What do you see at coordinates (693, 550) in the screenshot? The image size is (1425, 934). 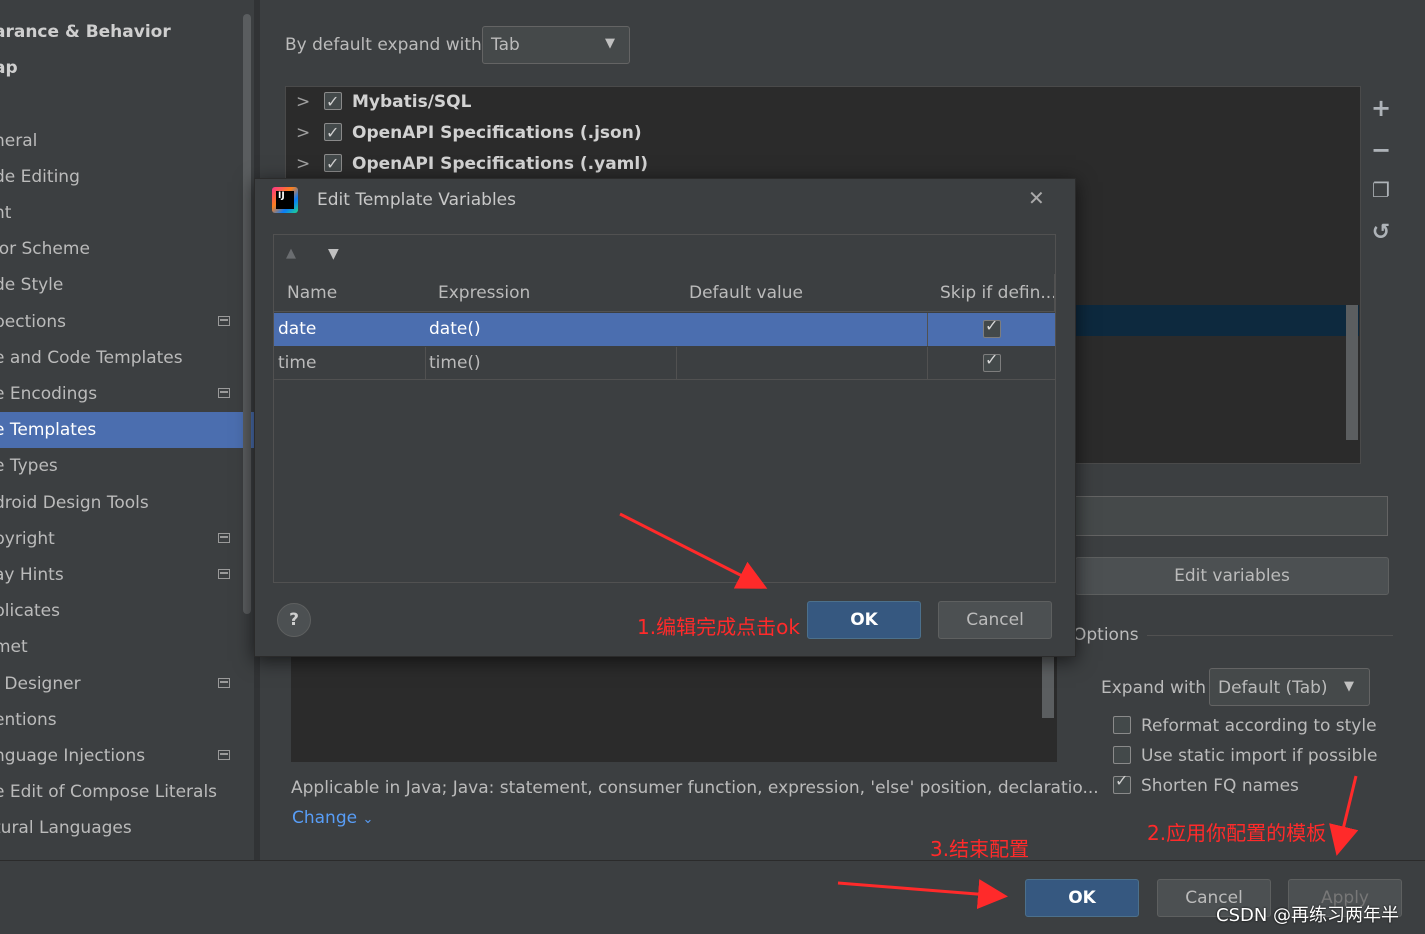 I see `arrow-to-dialog-ok` at bounding box center [693, 550].